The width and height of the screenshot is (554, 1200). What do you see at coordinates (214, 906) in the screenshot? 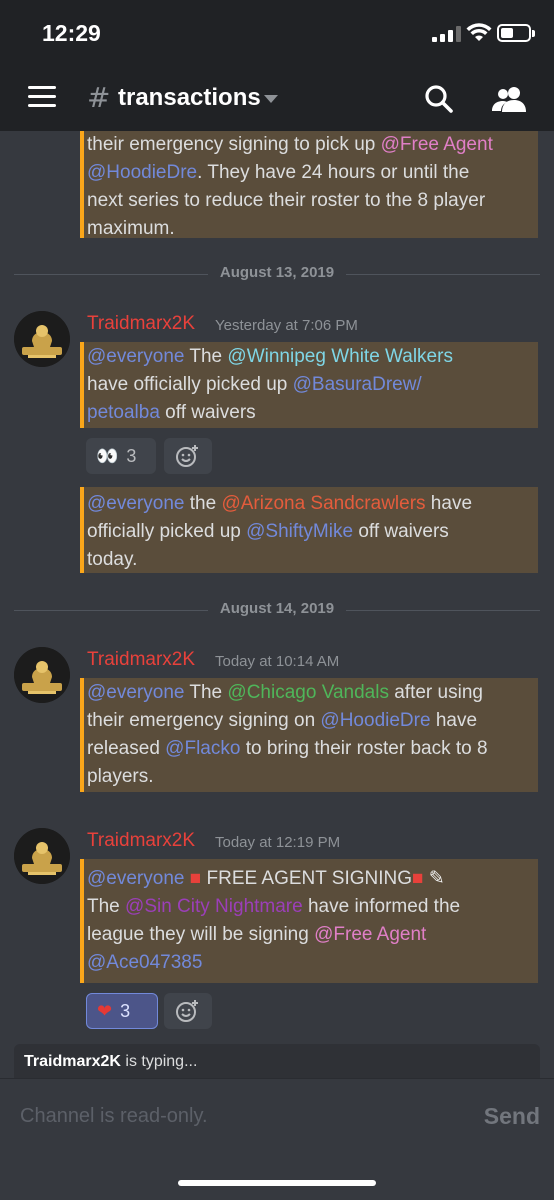
I see `role-mention: @Sin City Nightmare` at bounding box center [214, 906].